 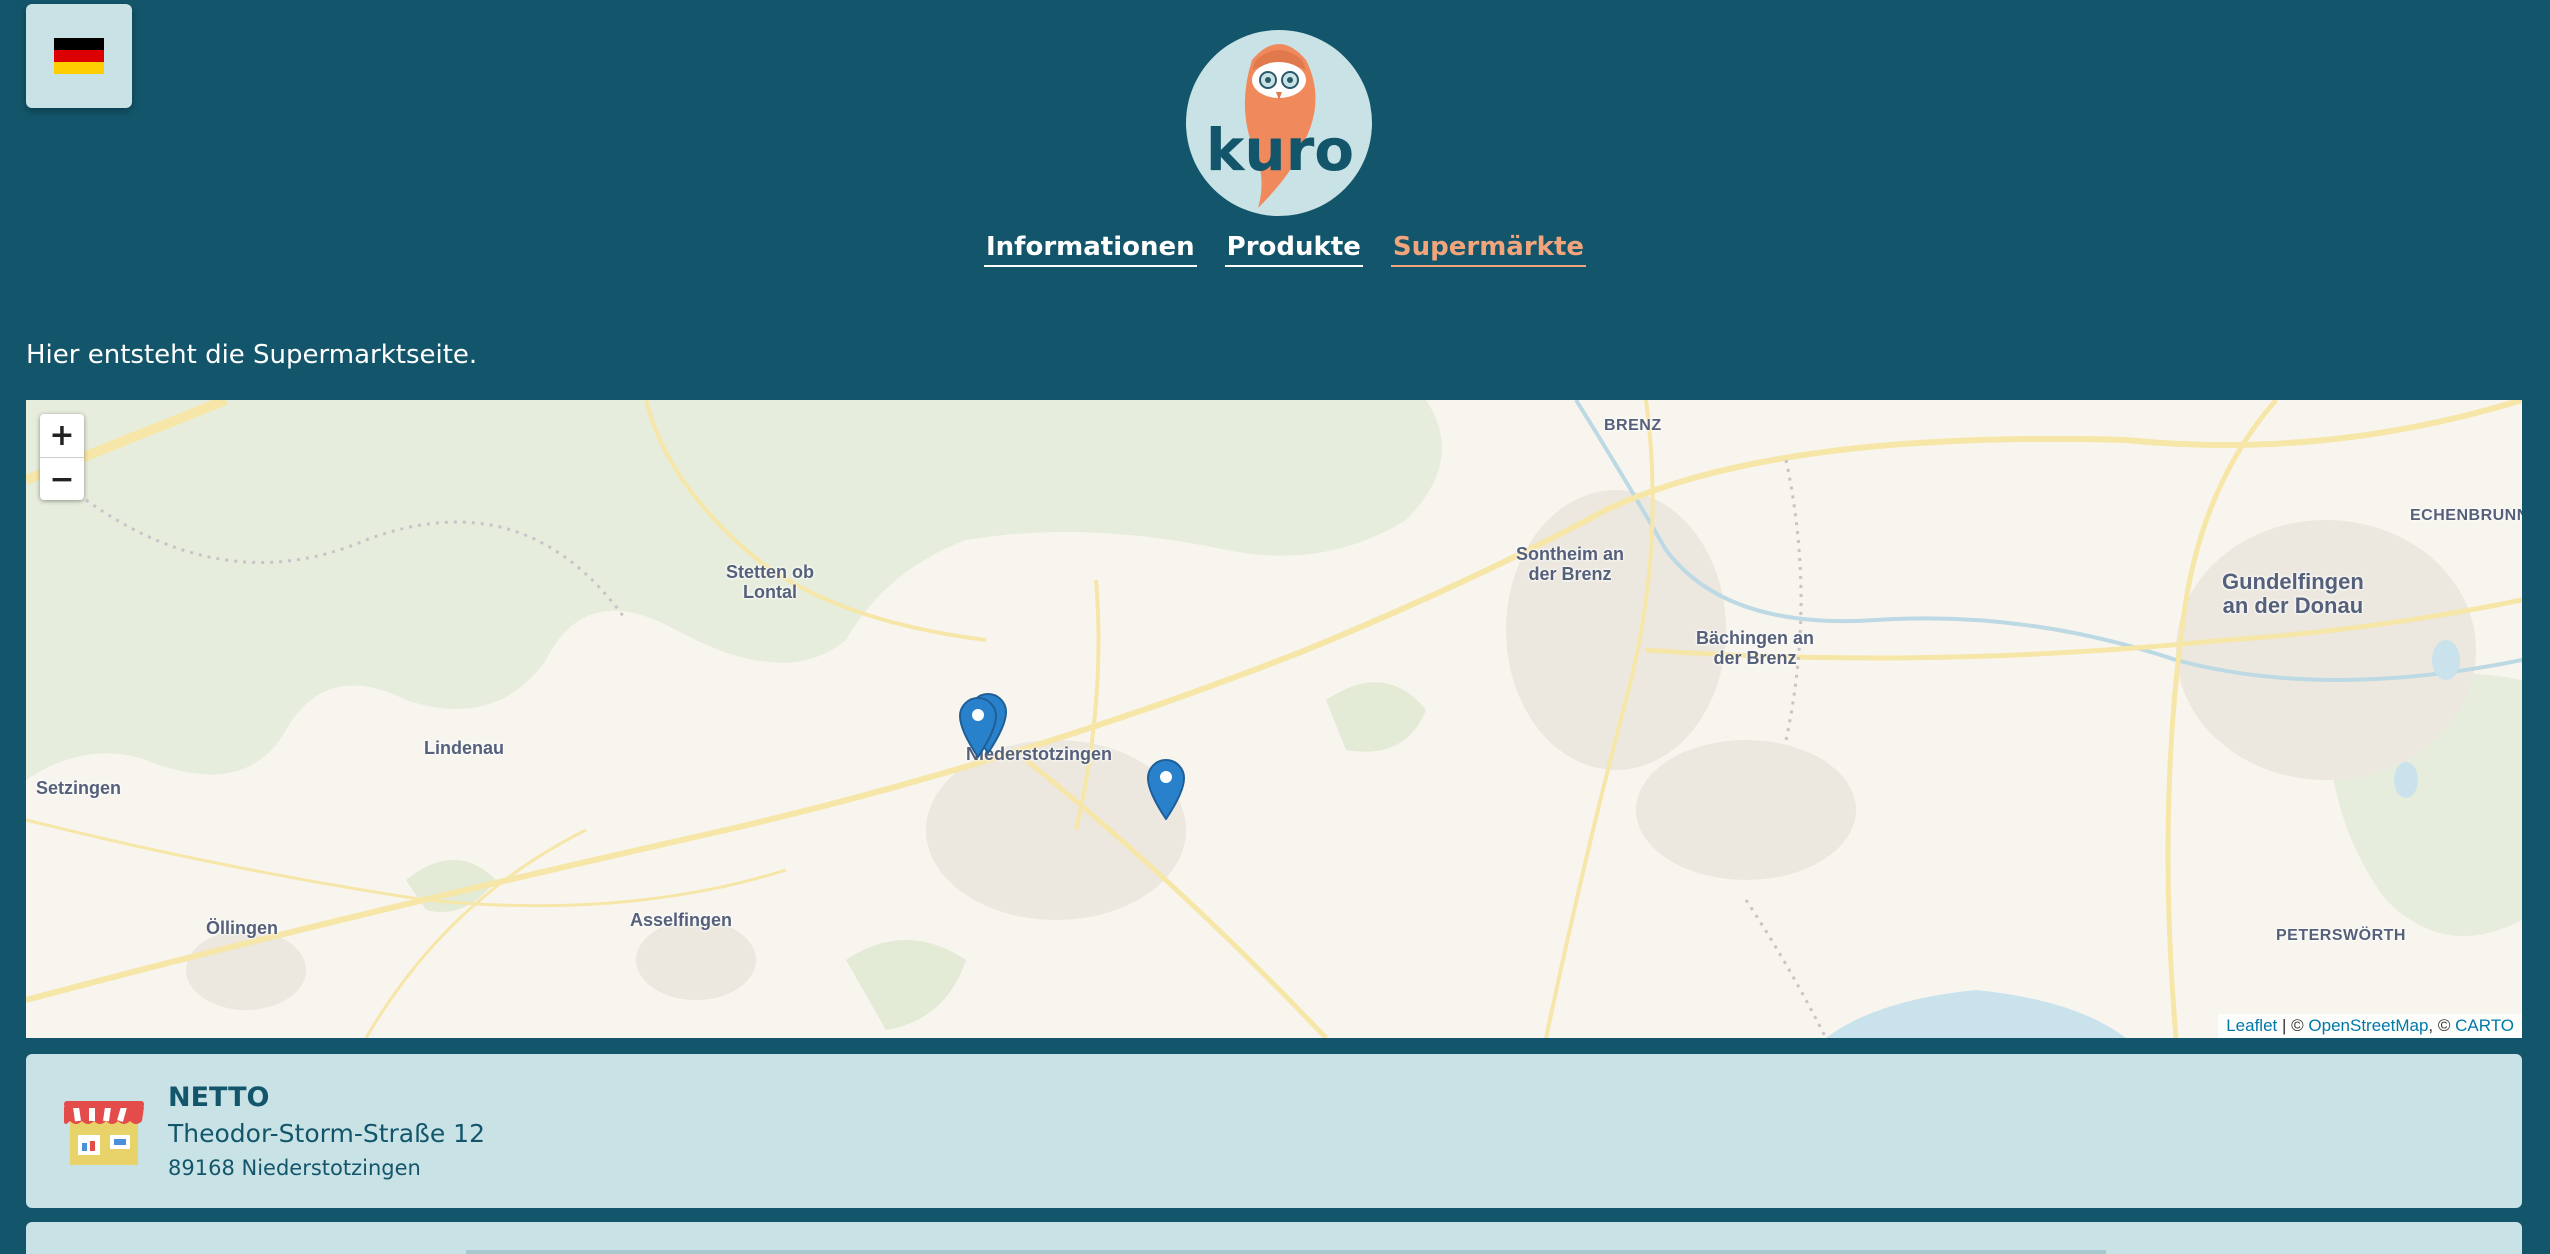 I want to click on place-label: Stetten ob Lontal, so click(x=770, y=582).